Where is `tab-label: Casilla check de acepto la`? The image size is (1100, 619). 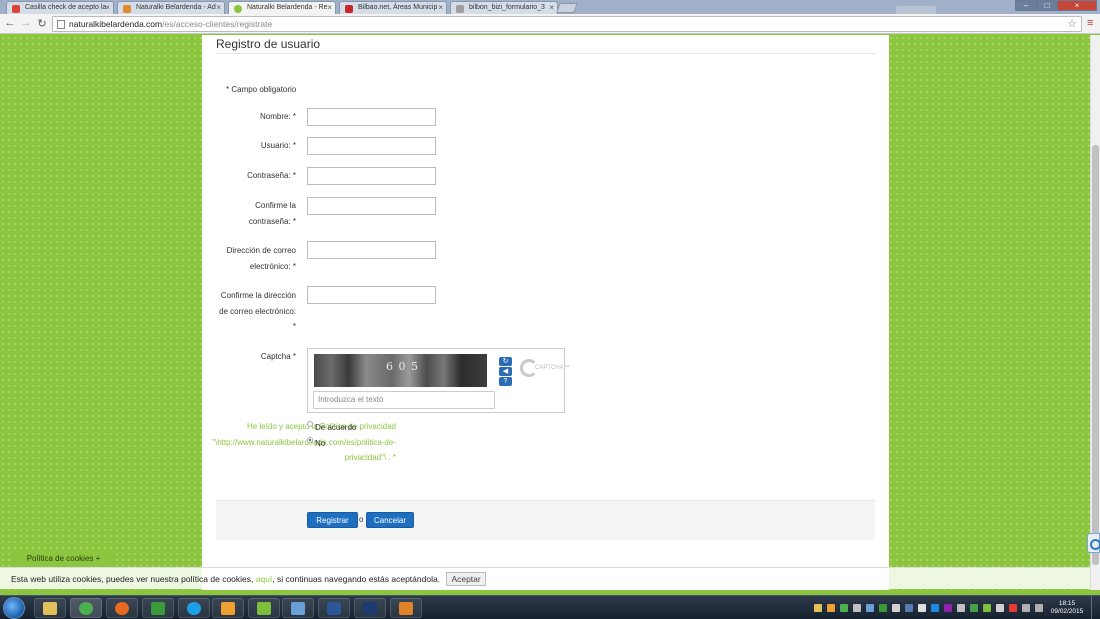
tab-label: Casilla check de acepto la is located at coordinates (66, 7).